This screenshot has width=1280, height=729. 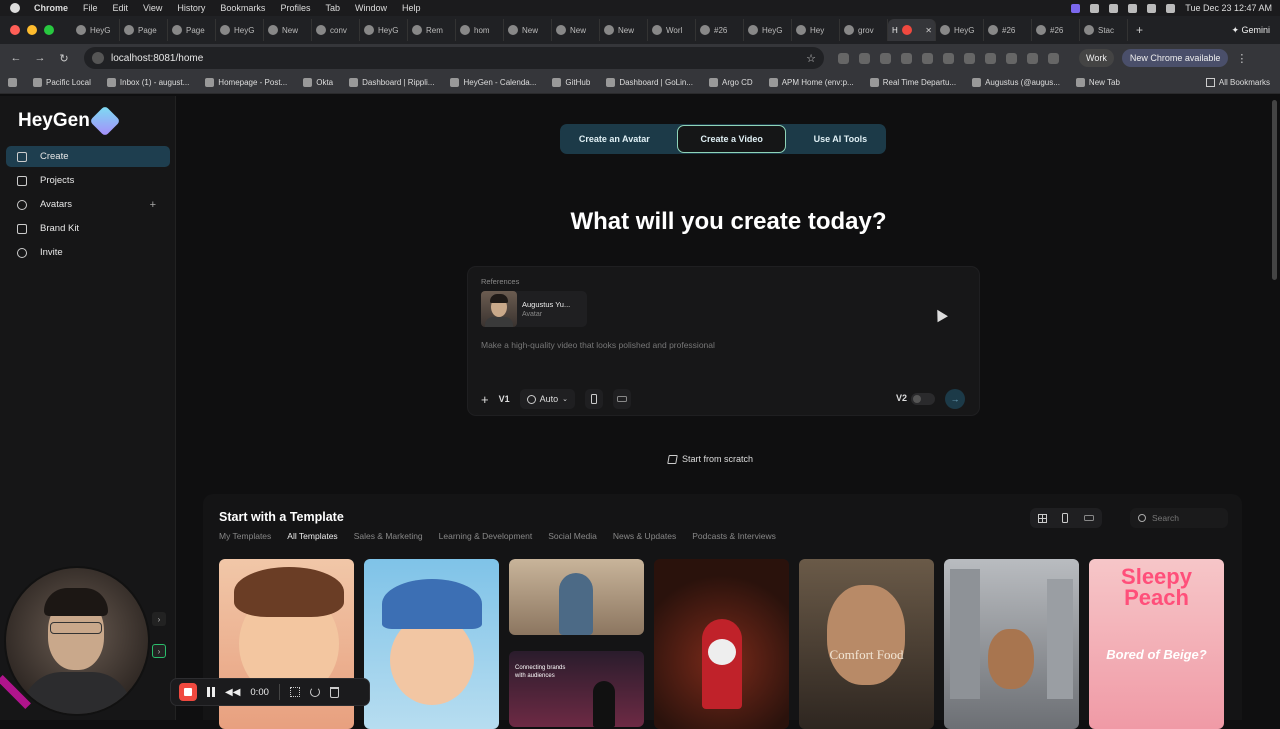 I want to click on tab-learning-development: Learning & Development, so click(x=486, y=536).